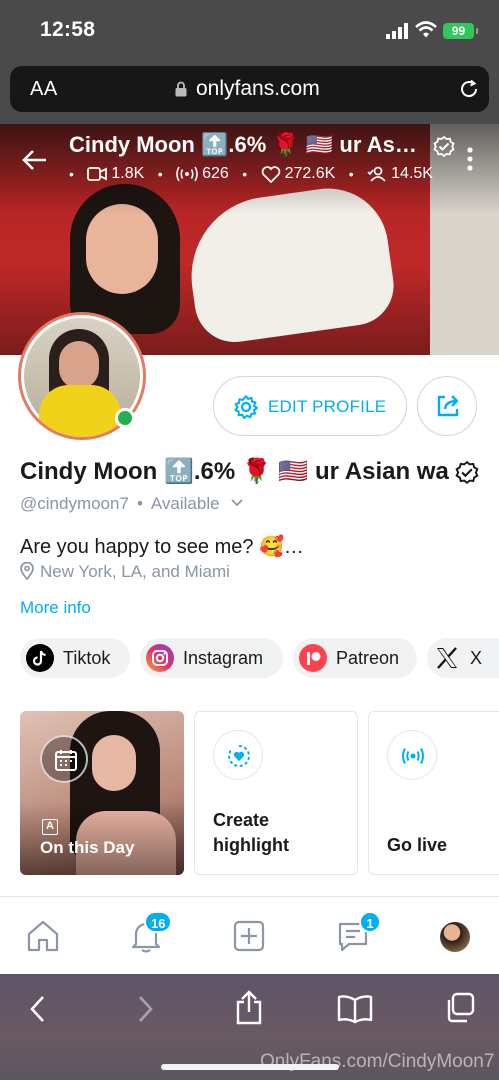 The height and width of the screenshot is (1080, 499). I want to click on notifications-count-badge: 16, so click(158, 922).